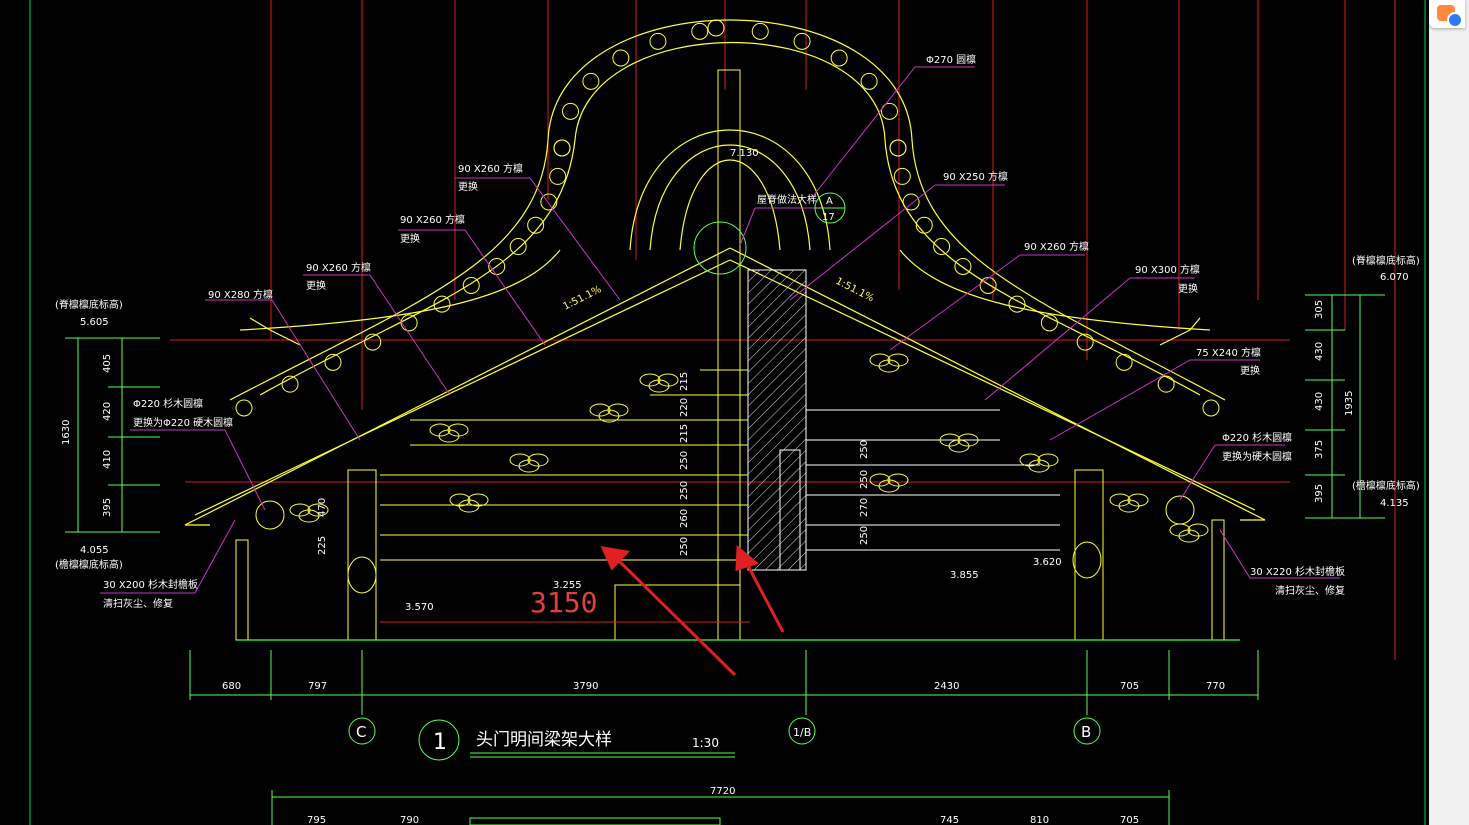 This screenshot has height=825, width=1469. What do you see at coordinates (1215, 686) in the screenshot?
I see `svg-text: 770` at bounding box center [1215, 686].